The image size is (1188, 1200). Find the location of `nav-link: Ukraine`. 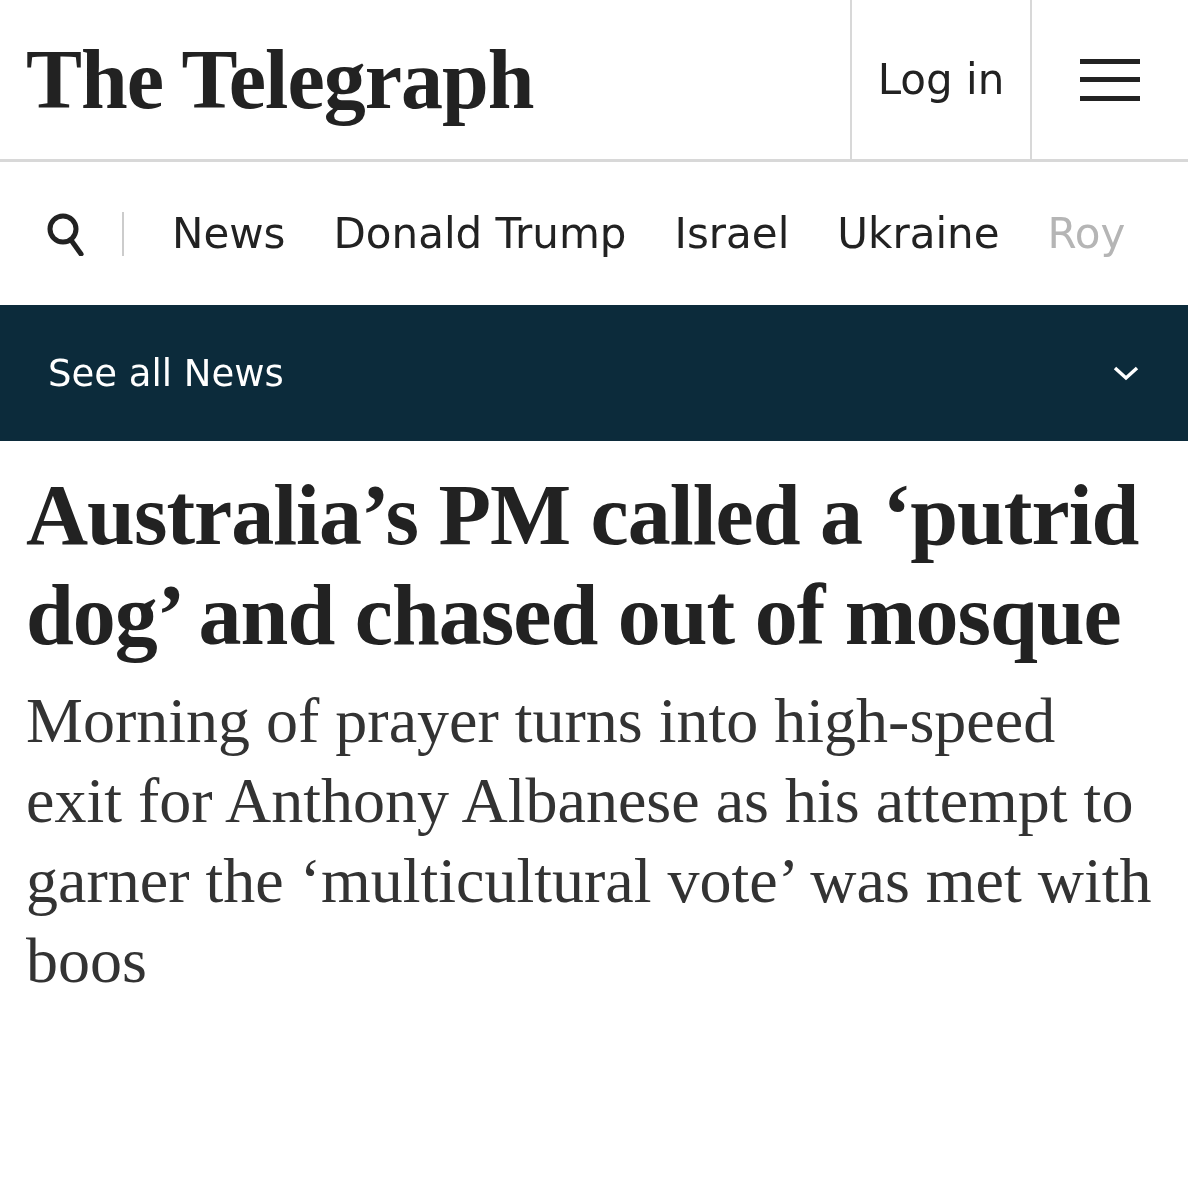

nav-link: Ukraine is located at coordinates (918, 233).